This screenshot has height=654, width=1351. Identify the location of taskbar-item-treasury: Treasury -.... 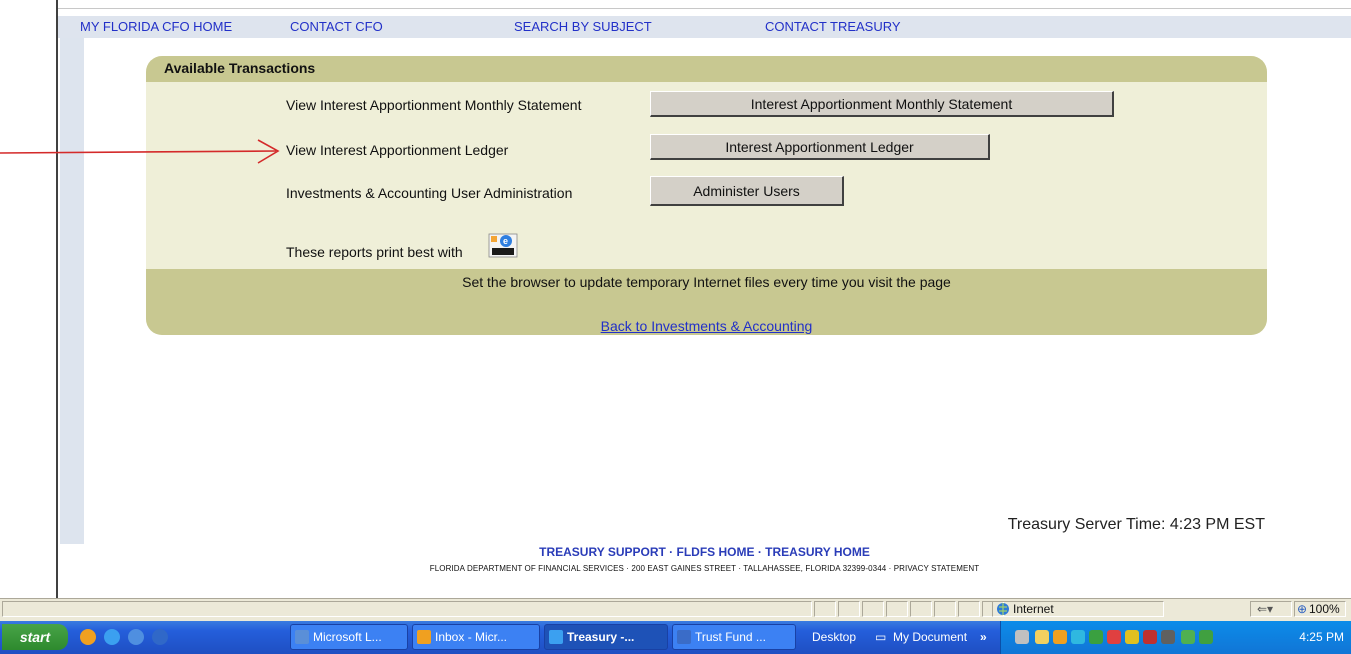
(606, 637).